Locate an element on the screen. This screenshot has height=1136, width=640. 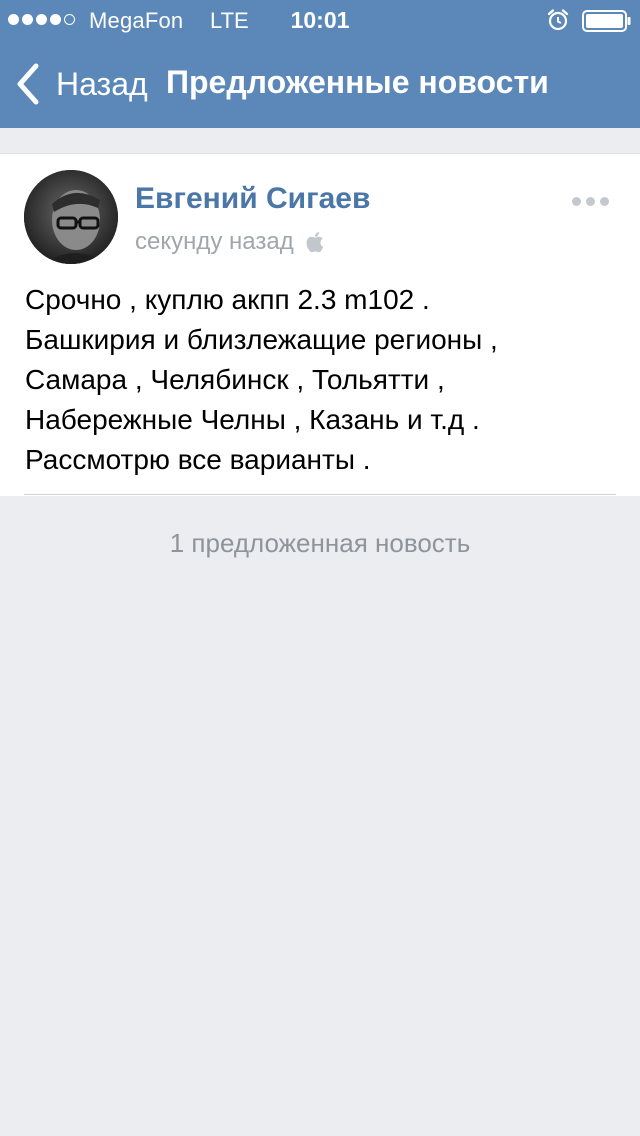
battery-icon is located at coordinates (606, 21).